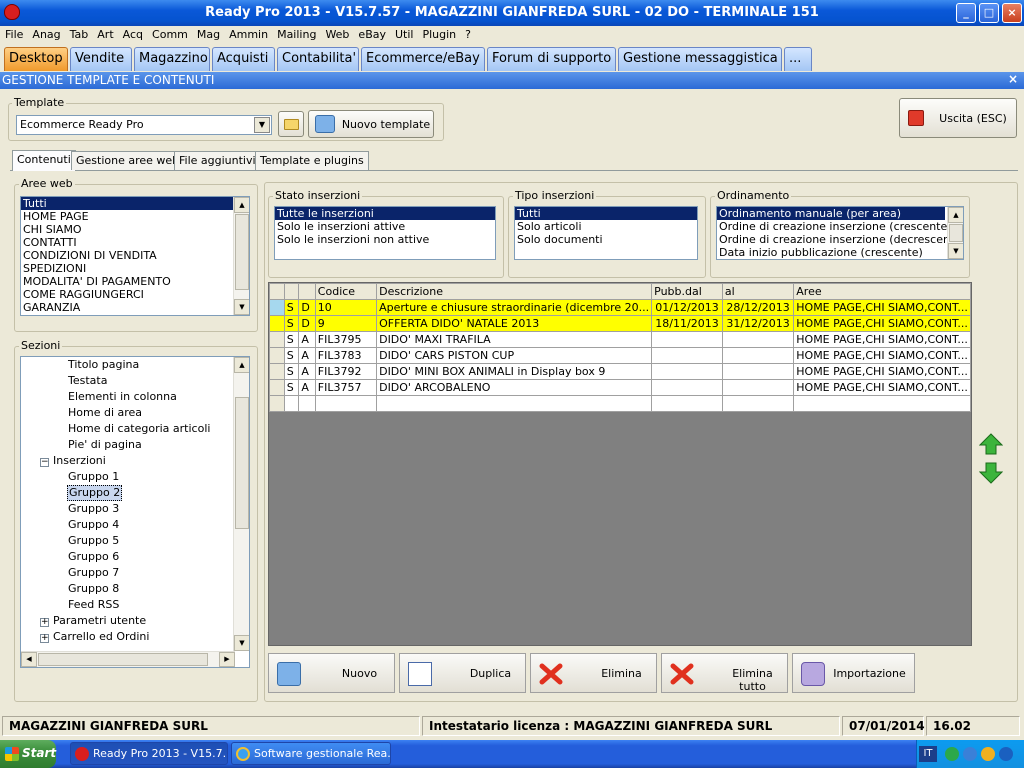 The height and width of the screenshot is (768, 1024). Describe the element at coordinates (1013, 79) in the screenshot. I see `section-close-icon: ×` at that location.